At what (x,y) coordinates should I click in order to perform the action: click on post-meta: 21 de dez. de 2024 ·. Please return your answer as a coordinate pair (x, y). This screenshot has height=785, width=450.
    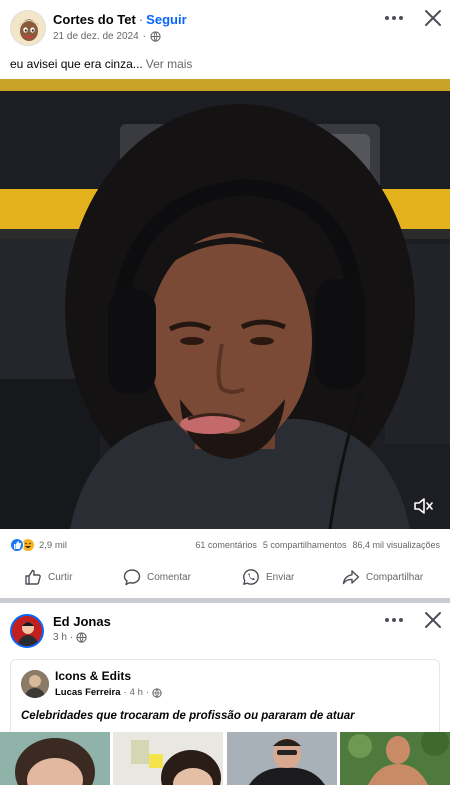
    Looking at the image, I should click on (107, 36).